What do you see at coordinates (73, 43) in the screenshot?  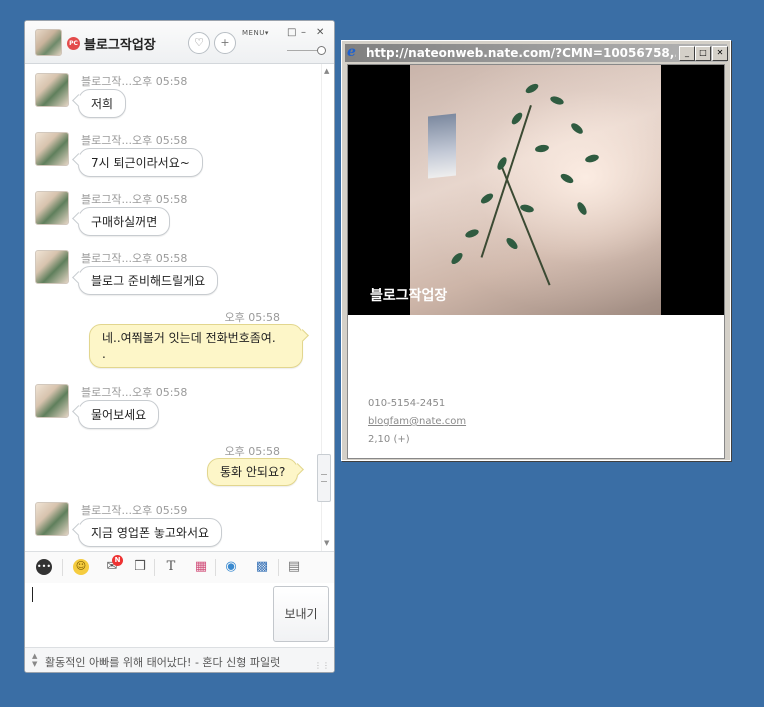 I see `pc-badge: PC` at bounding box center [73, 43].